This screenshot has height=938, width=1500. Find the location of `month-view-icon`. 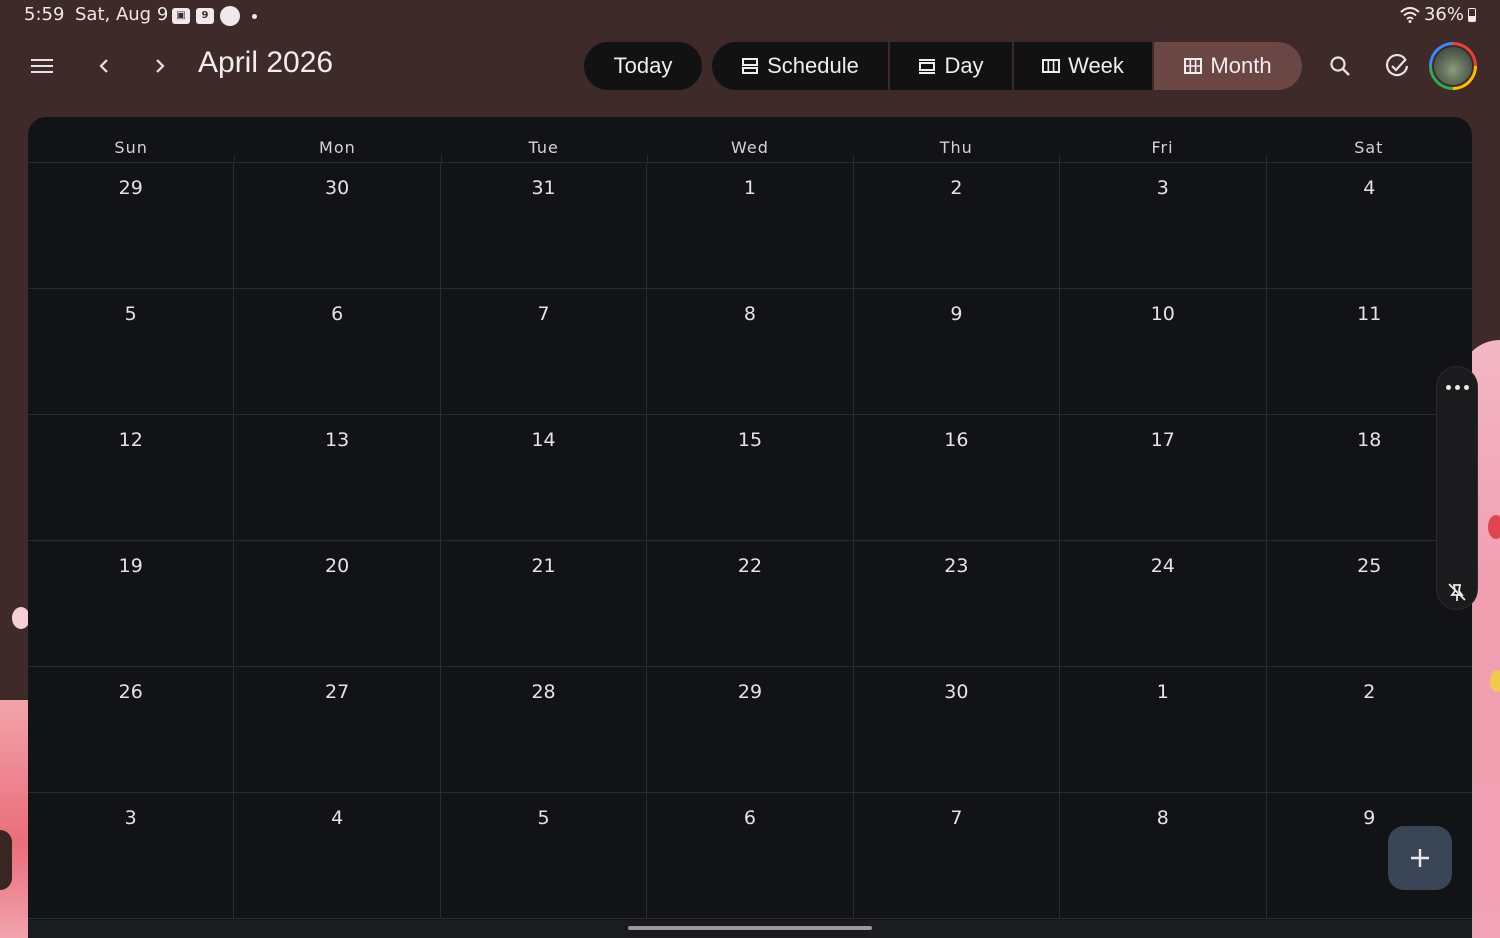

month-view-icon is located at coordinates (1193, 66).